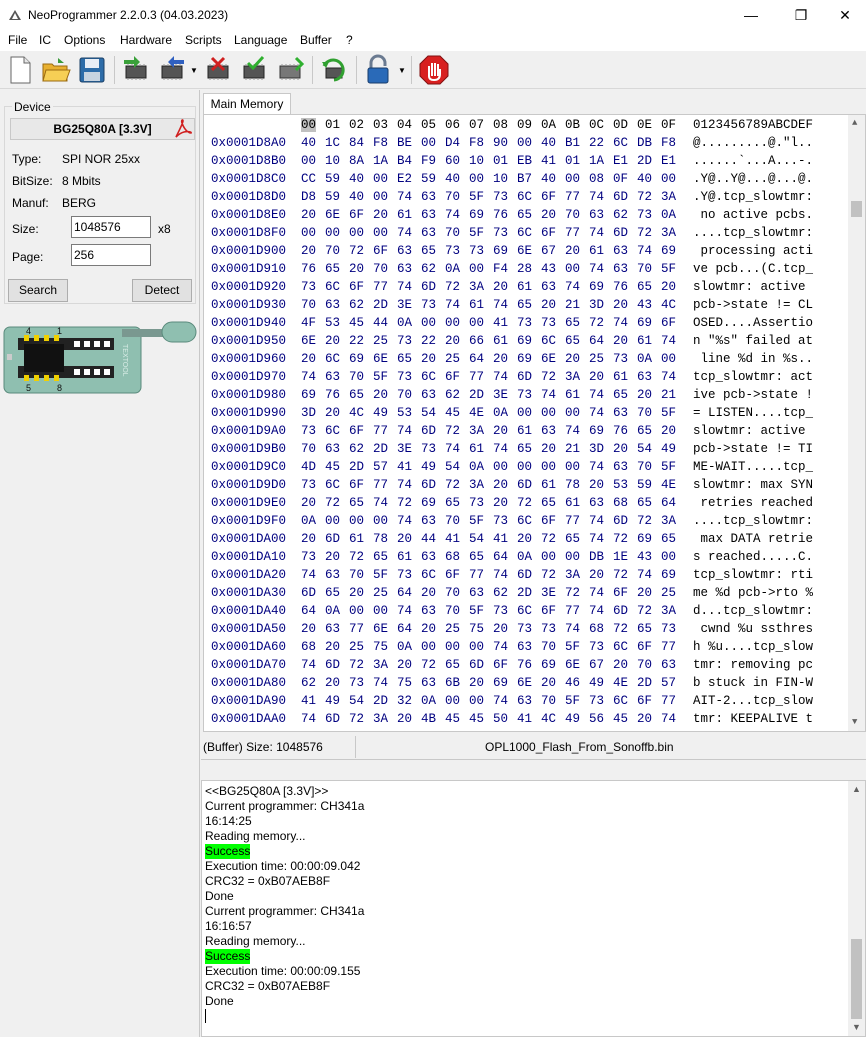 The height and width of the screenshot is (1037, 866). What do you see at coordinates (146, 40) in the screenshot?
I see `menu-hardware: Hardware` at bounding box center [146, 40].